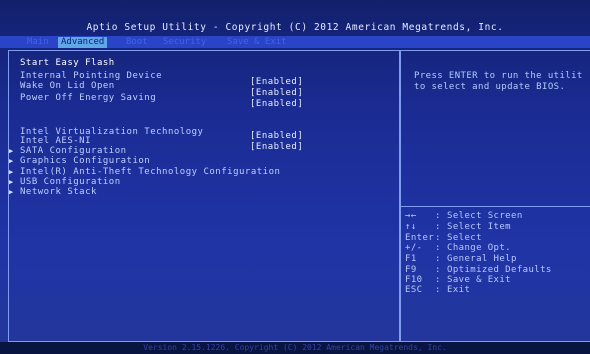 The image size is (590, 354). I want to click on legend-select-item: ↑↓: Select Item, so click(458, 227).